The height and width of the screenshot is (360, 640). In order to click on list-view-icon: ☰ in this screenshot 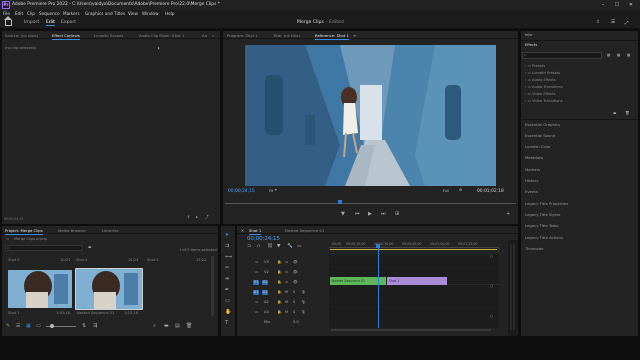, I will do `click(18, 326)`.